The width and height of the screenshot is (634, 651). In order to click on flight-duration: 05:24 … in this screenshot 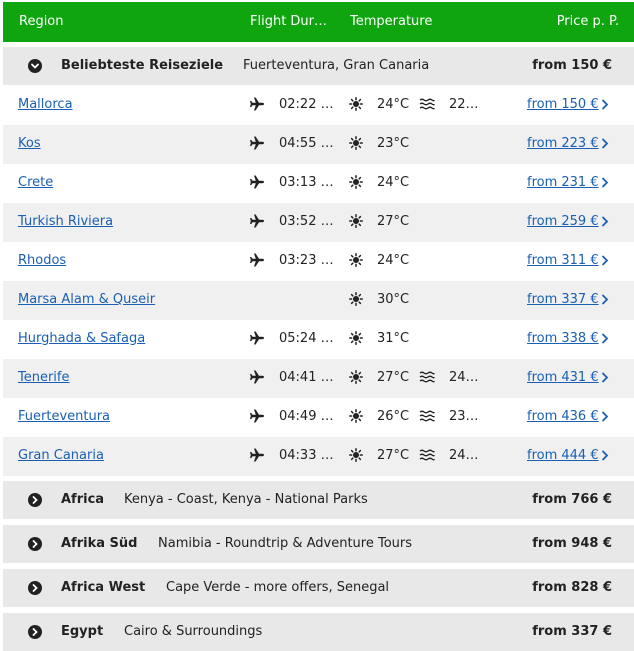, I will do `click(306, 338)`.